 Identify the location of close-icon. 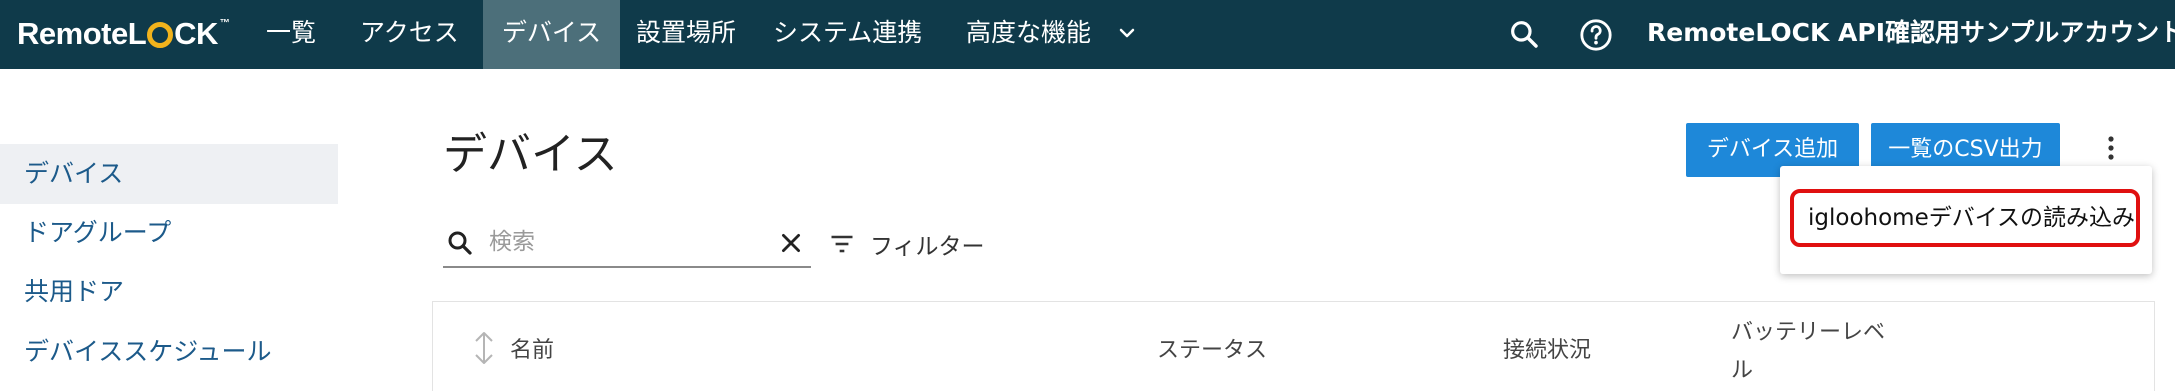
(791, 243).